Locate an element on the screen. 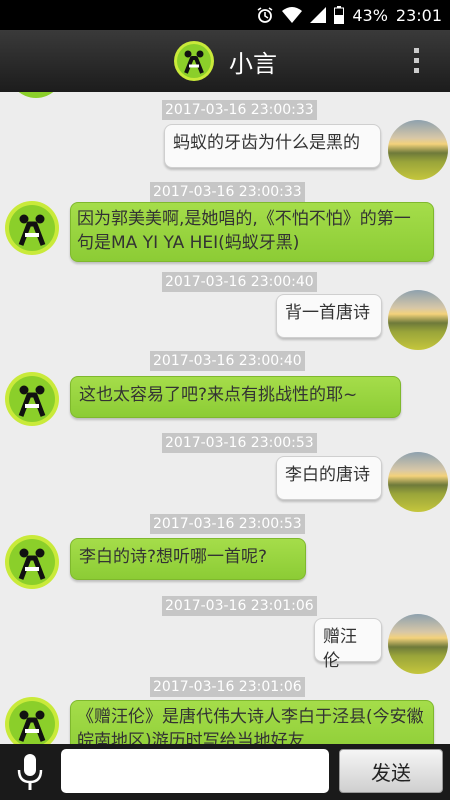 The height and width of the screenshot is (800, 450). clock: 23:01 is located at coordinates (418, 15).